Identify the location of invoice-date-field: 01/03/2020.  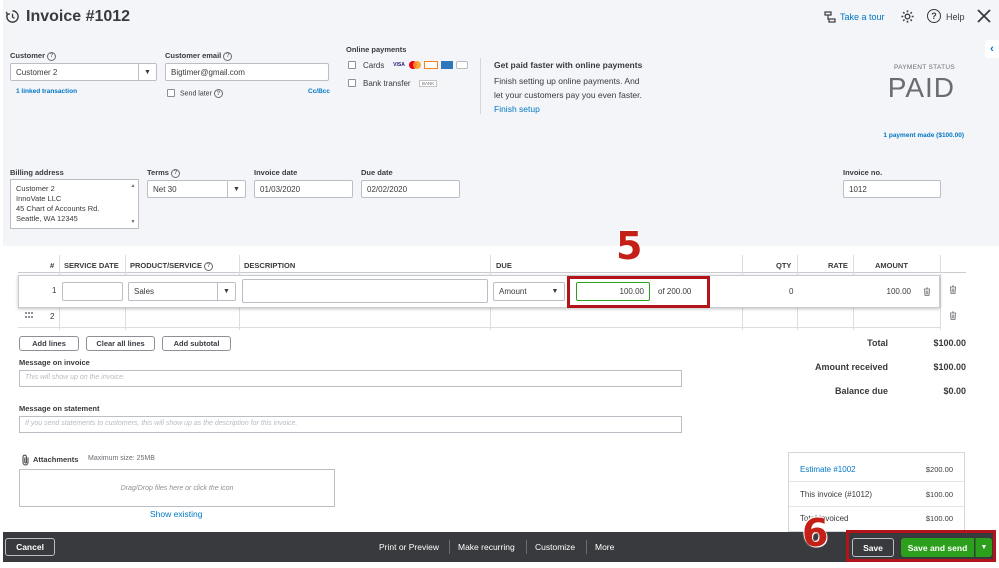
(303, 189).